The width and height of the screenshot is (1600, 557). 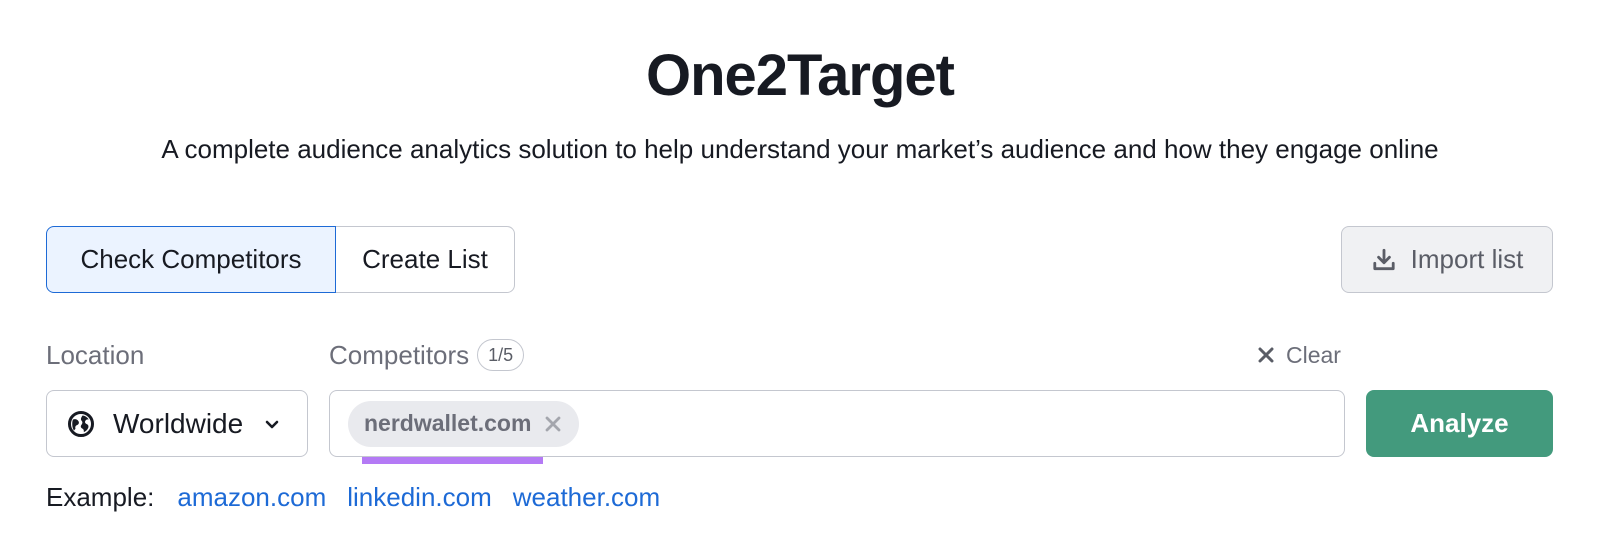 What do you see at coordinates (425, 259) in the screenshot?
I see `tab-create-list: Create List` at bounding box center [425, 259].